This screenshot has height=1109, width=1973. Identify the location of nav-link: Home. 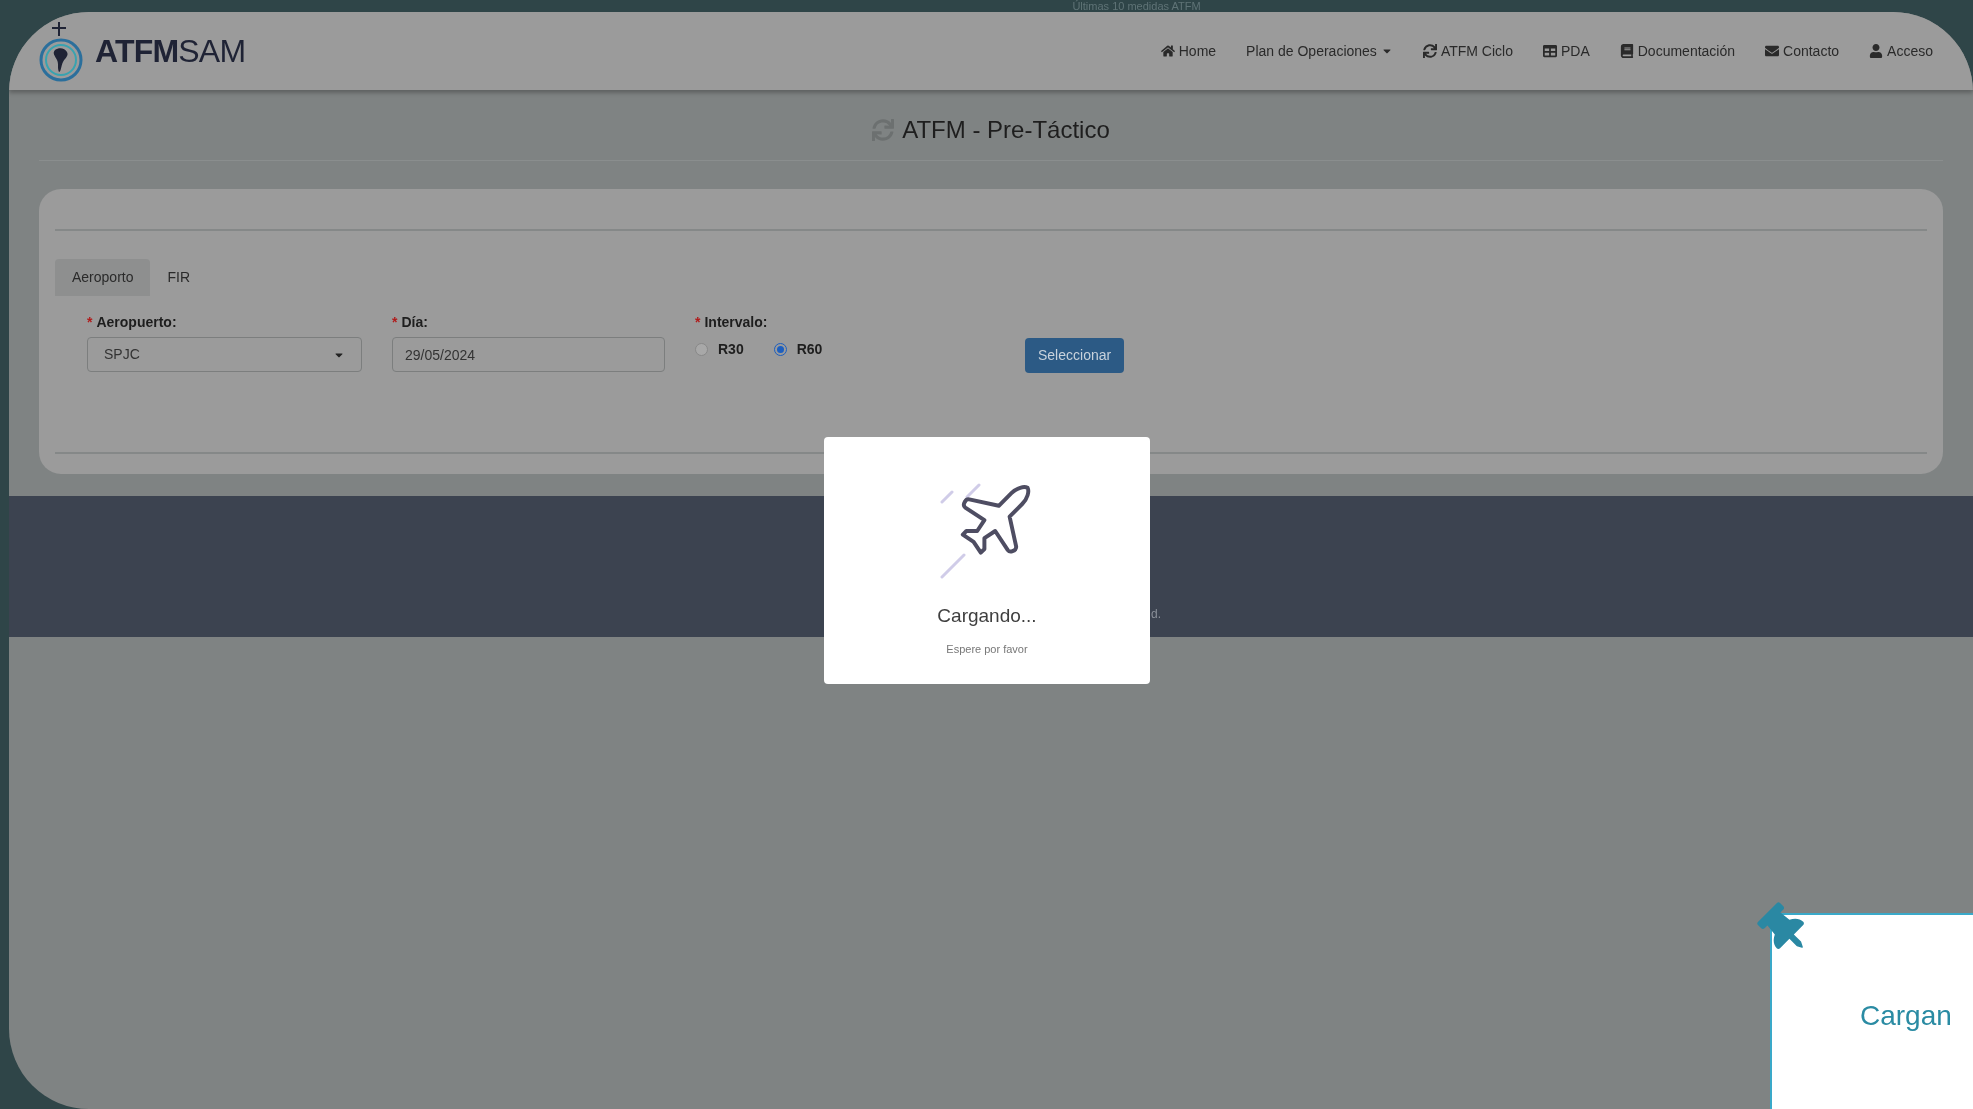
(1188, 51).